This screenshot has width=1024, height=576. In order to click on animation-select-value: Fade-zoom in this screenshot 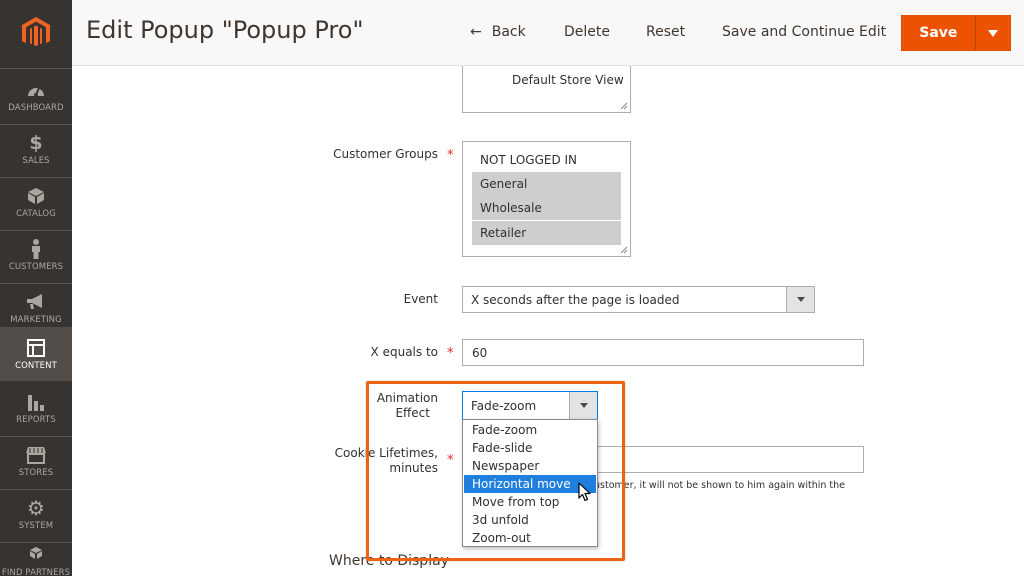, I will do `click(504, 406)`.